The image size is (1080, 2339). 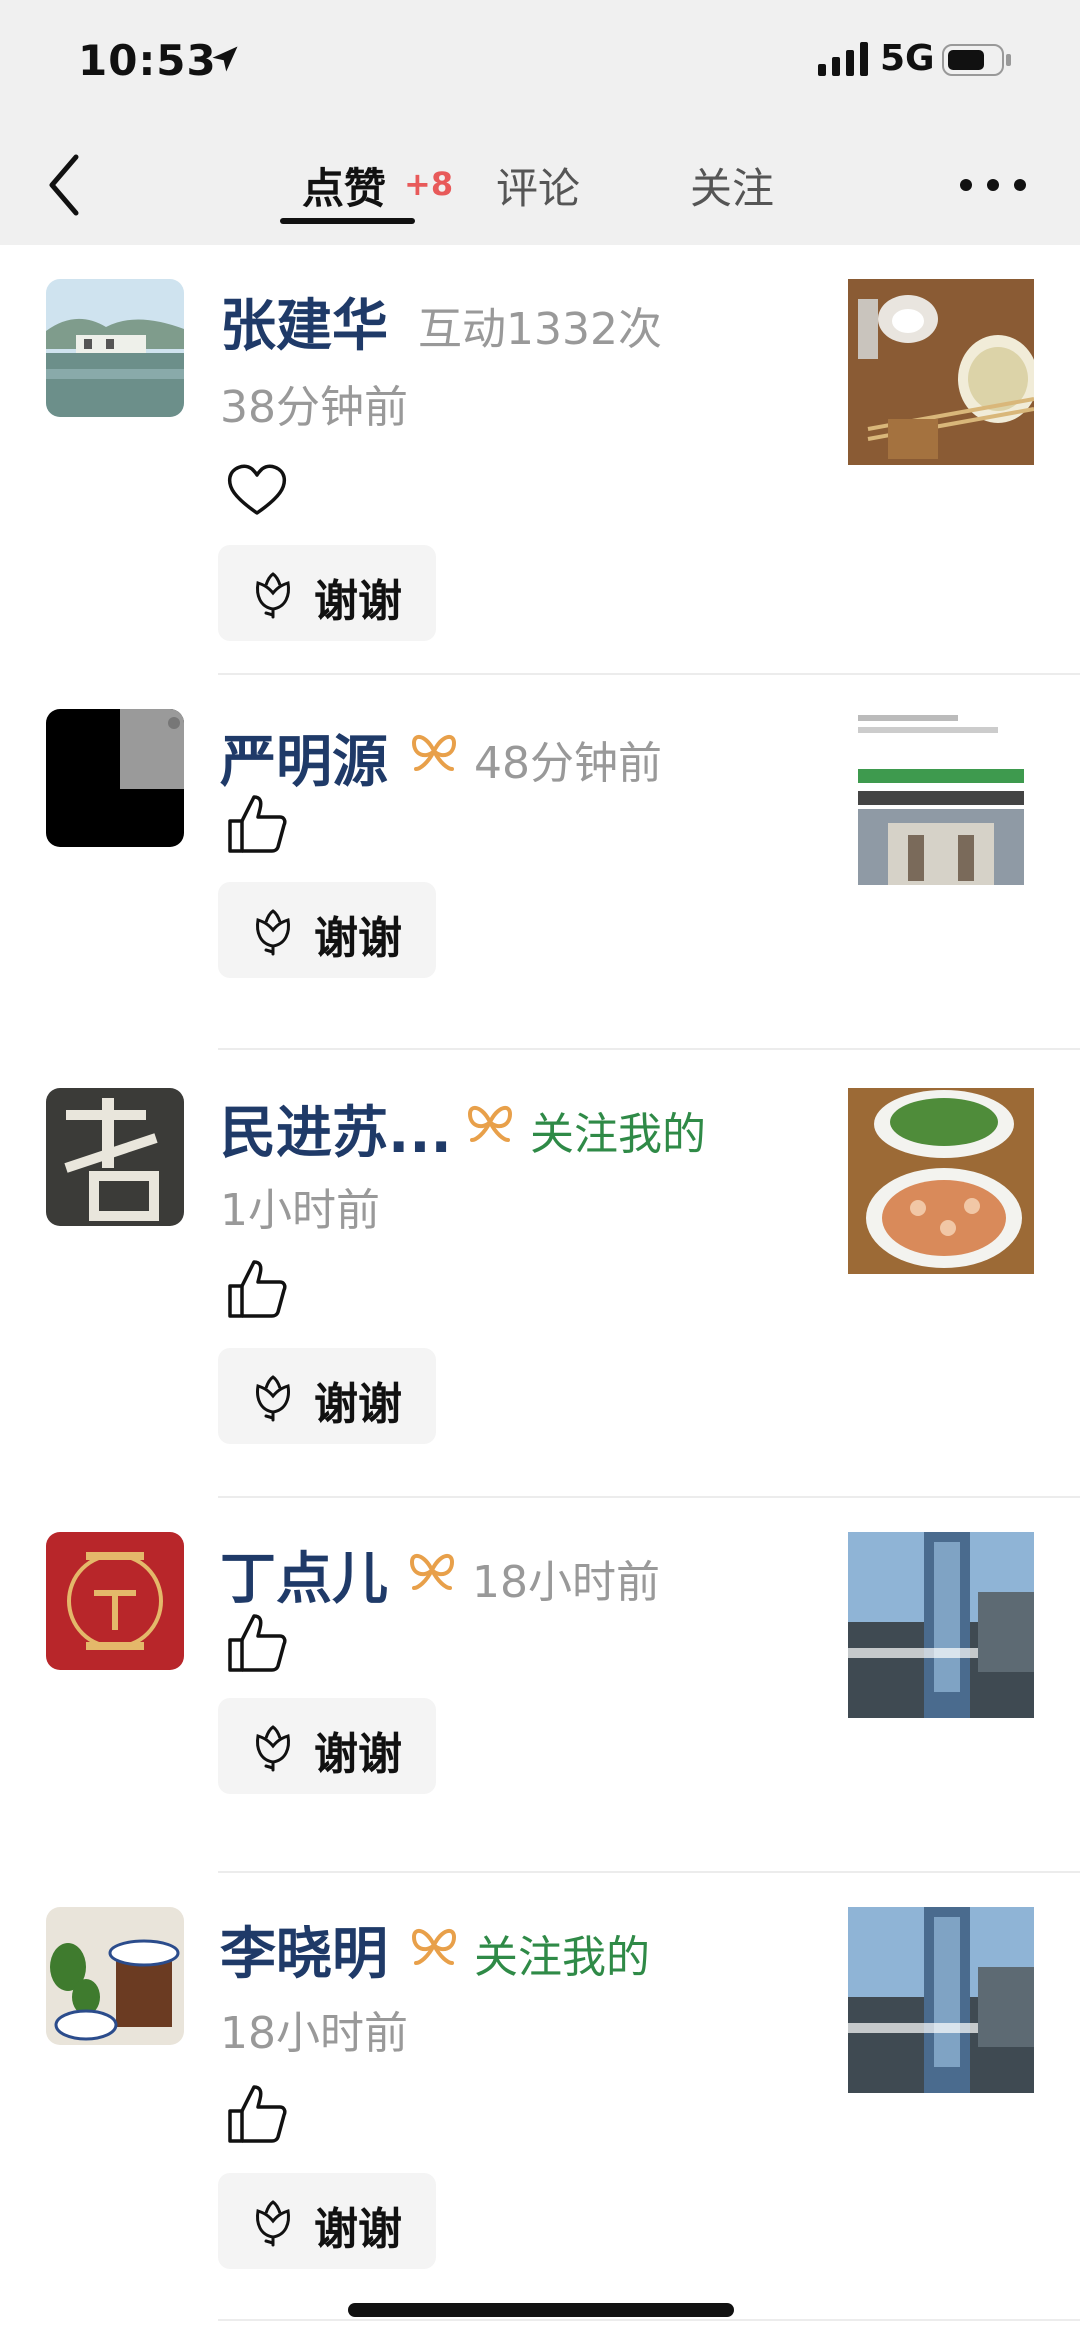 What do you see at coordinates (732, 185) in the screenshot?
I see `tab-follow: 关注` at bounding box center [732, 185].